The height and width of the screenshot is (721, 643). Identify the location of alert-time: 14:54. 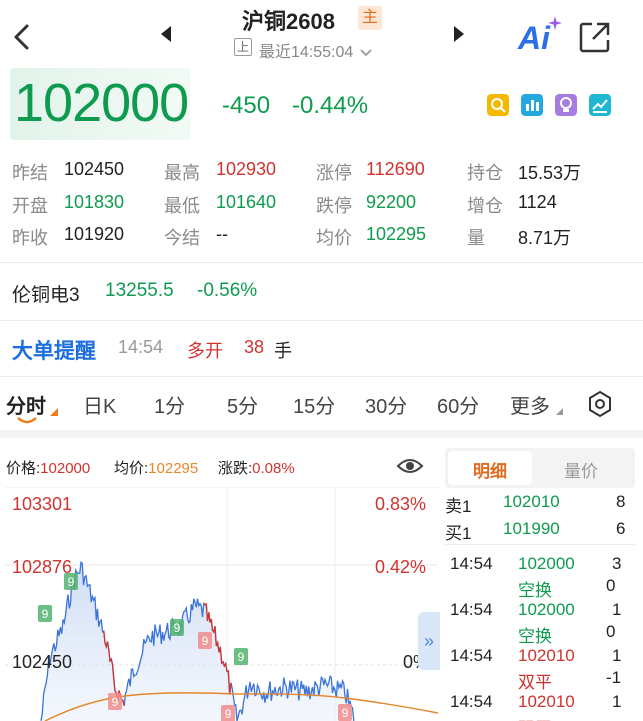
(141, 347).